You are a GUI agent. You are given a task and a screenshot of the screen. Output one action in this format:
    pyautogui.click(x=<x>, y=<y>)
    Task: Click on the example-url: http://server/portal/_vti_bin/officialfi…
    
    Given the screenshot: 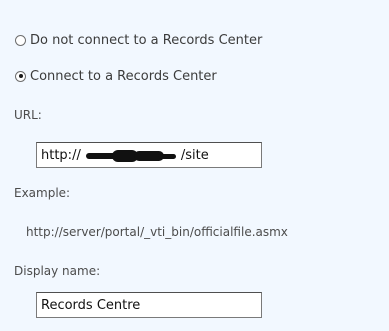 What is the action you would take?
    pyautogui.click(x=157, y=232)
    